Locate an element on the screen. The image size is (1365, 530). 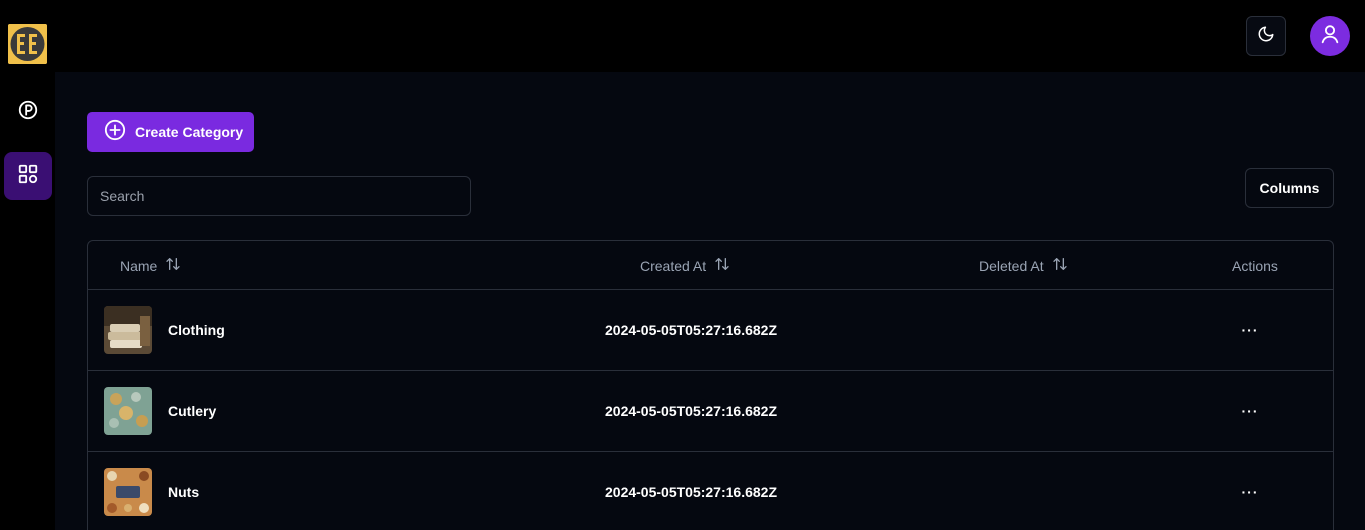
category-name: Cutlery is located at coordinates (192, 411).